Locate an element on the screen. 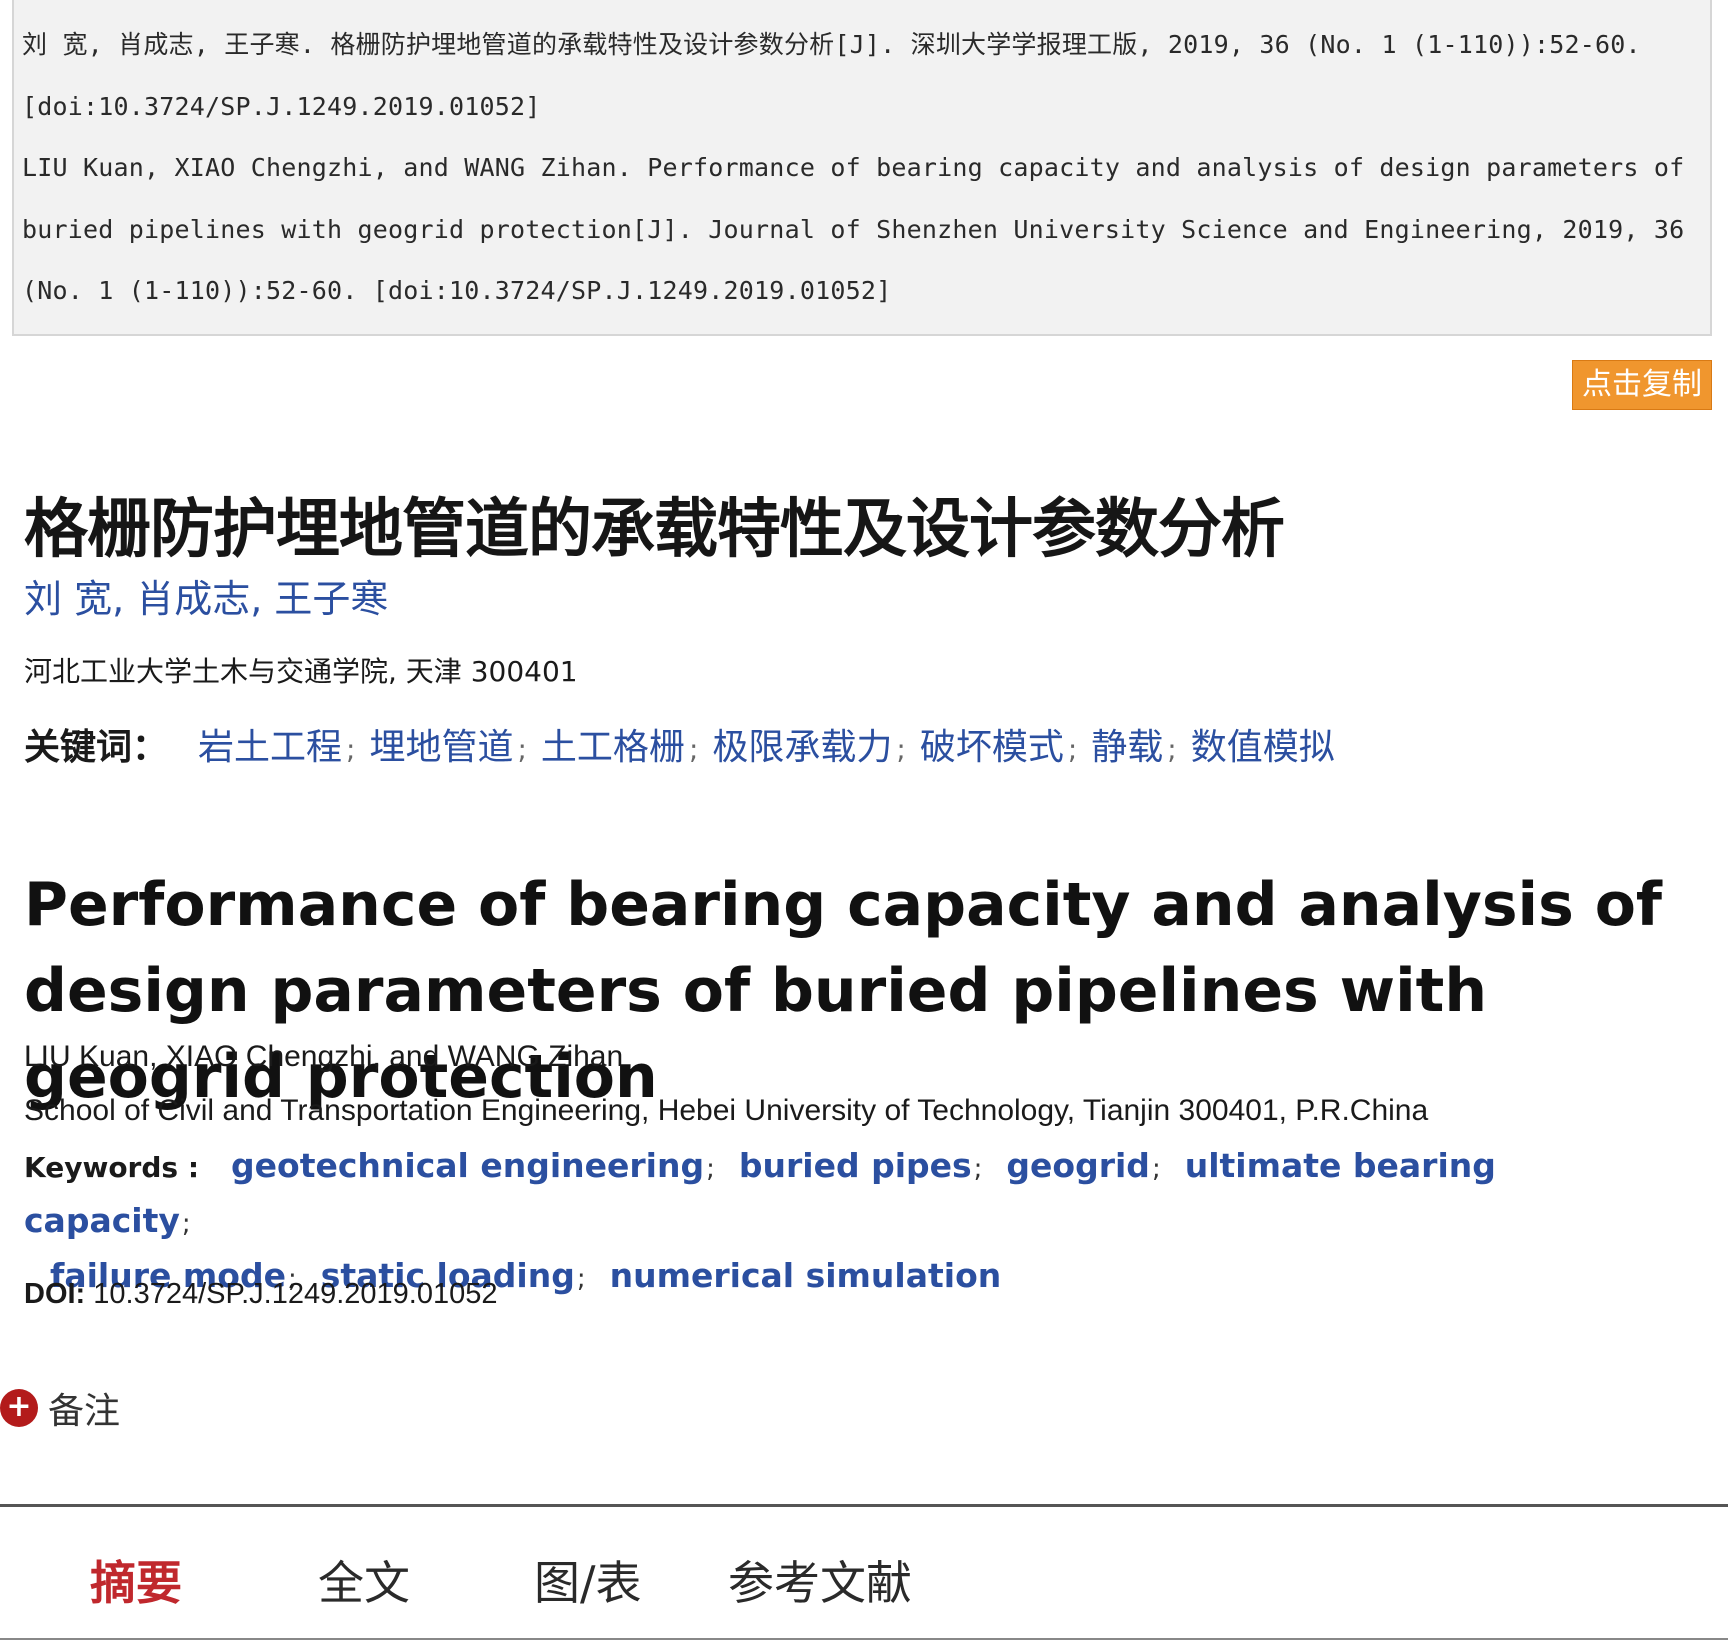  doi-label: DOI: is located at coordinates (55, 1294).